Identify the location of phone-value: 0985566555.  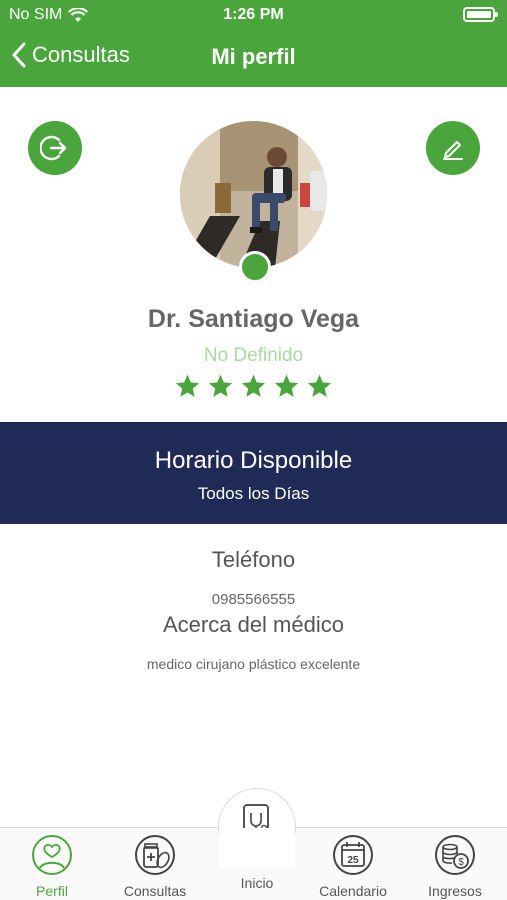
(253, 599).